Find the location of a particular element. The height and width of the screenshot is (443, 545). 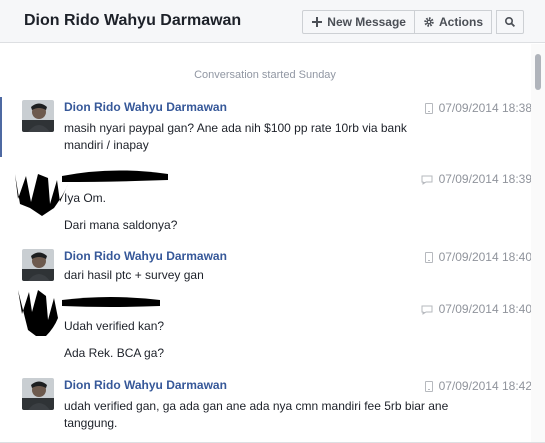

timestamp-text: 07/09/2014 18:38 is located at coordinates (485, 108).